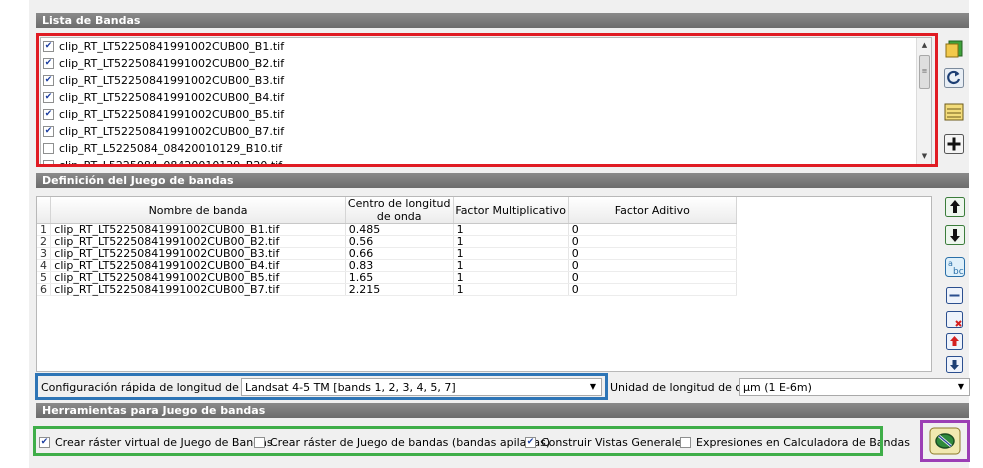  Describe the element at coordinates (198, 253) in the screenshot. I see `cell-band-name: clip_RT_LT52250841991002CUB00_B3.tif` at that location.